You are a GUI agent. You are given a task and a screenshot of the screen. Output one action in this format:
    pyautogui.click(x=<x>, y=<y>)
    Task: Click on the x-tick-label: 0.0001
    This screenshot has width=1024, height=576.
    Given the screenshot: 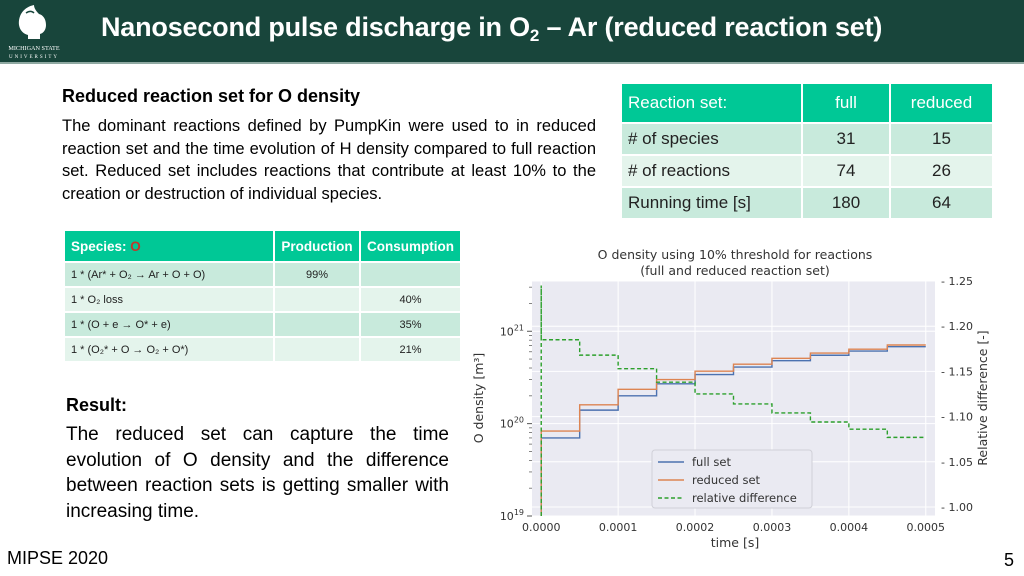 What is the action you would take?
    pyautogui.click(x=618, y=527)
    